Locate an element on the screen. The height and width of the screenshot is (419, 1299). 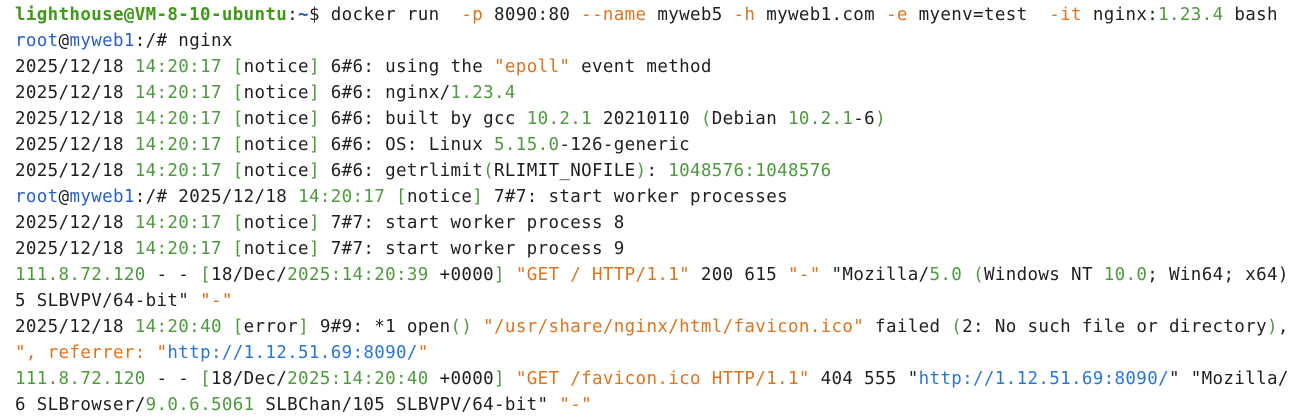
terminal-text-segment: 8090:80 is located at coordinates (532, 15).